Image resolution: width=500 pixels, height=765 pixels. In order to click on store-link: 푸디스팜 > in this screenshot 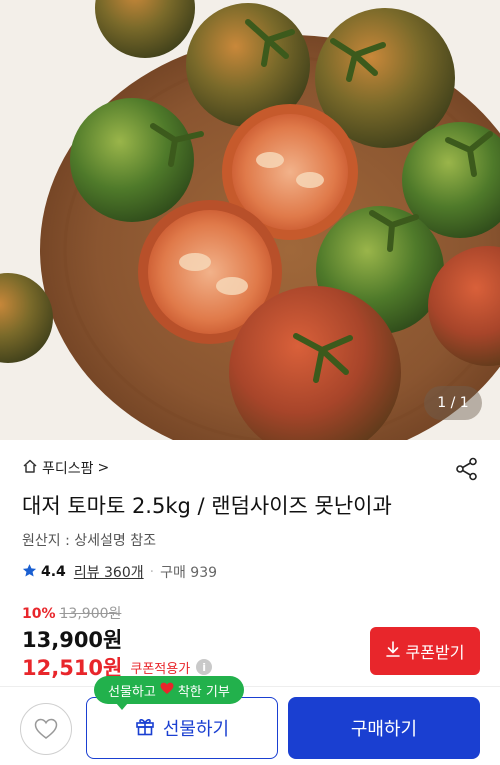, I will do `click(65, 468)`.